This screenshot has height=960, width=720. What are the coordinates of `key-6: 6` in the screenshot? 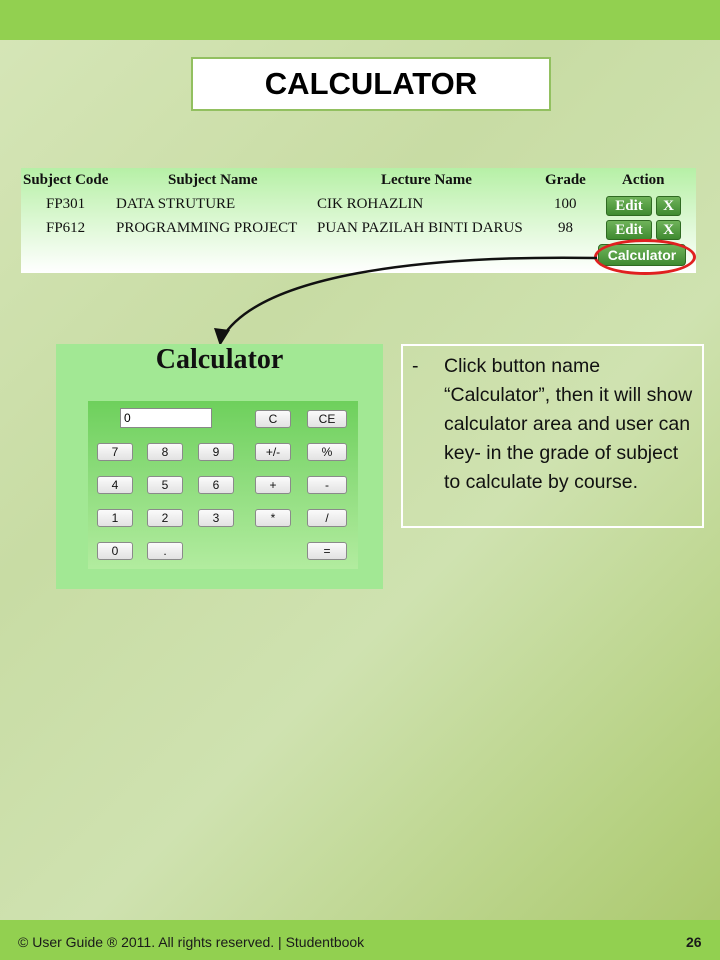 It's located at (216, 485).